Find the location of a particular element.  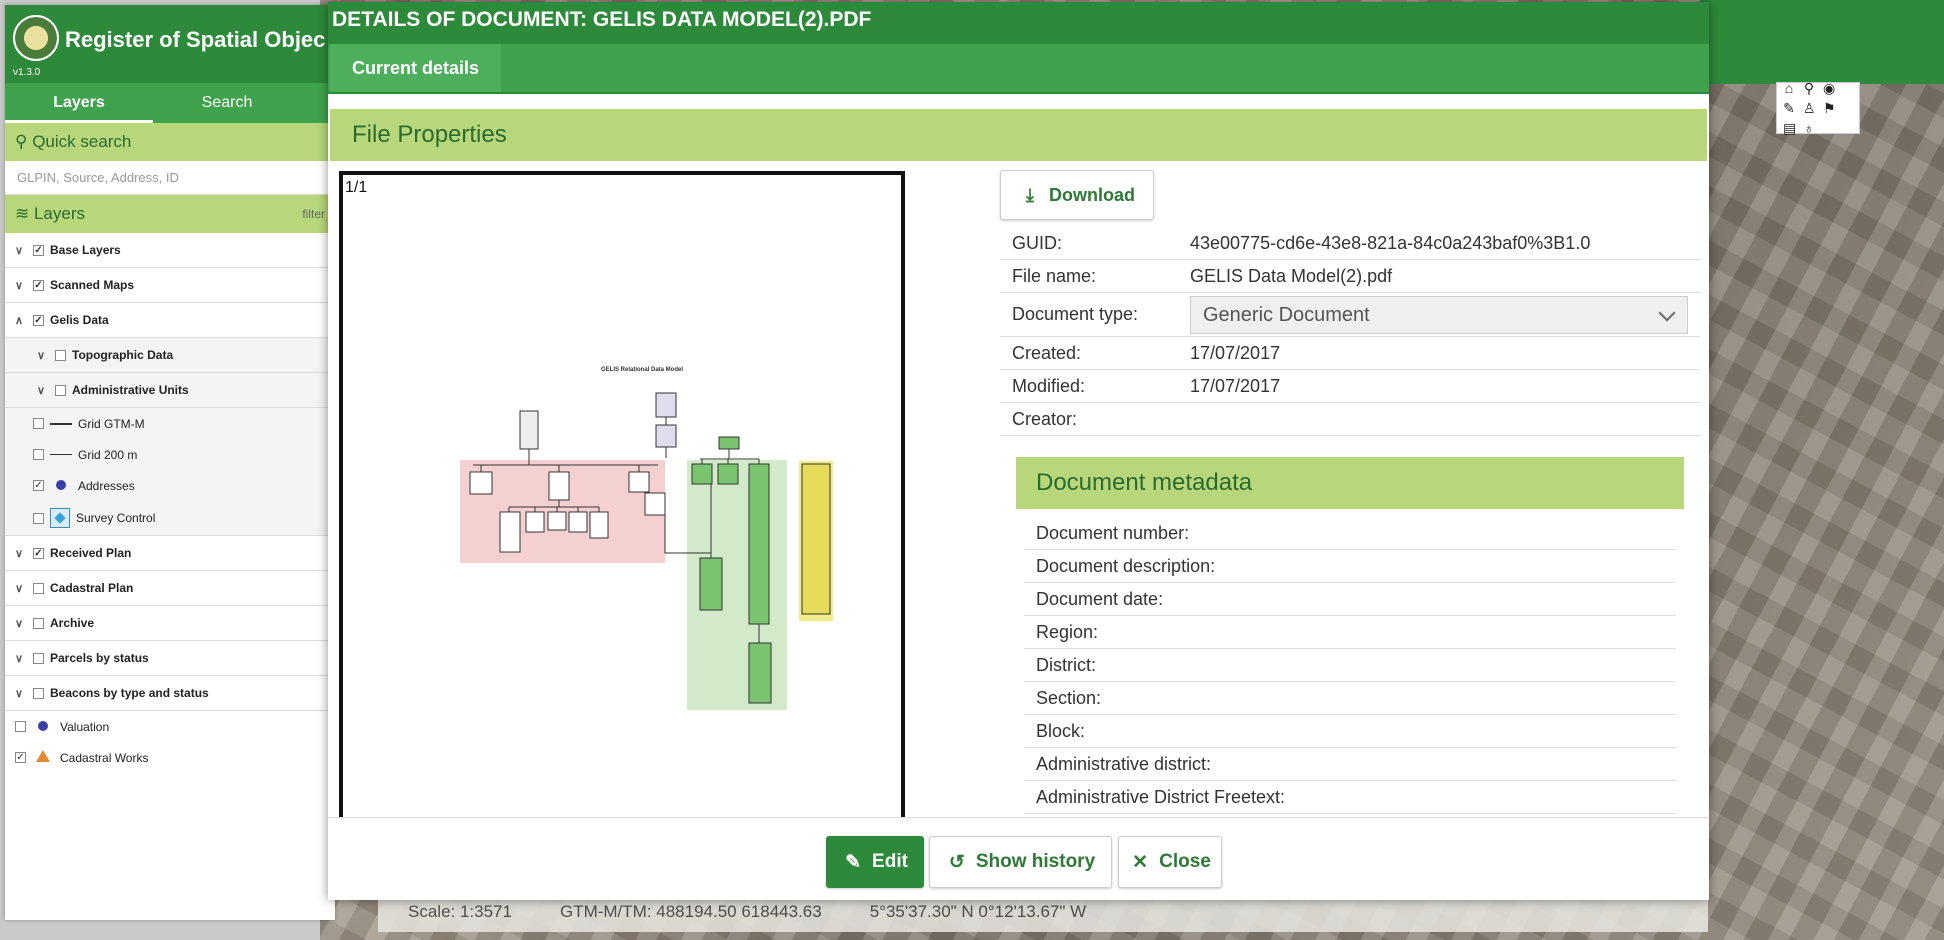

layer-group: ∨ ✓ Scanned Maps is located at coordinates (170, 285).